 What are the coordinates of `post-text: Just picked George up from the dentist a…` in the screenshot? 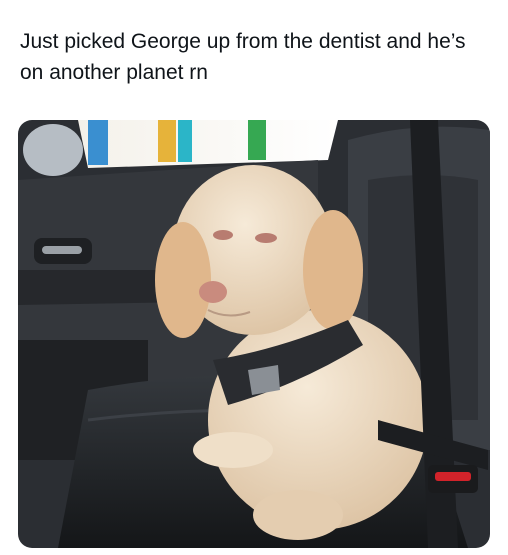 It's located at (243, 57).